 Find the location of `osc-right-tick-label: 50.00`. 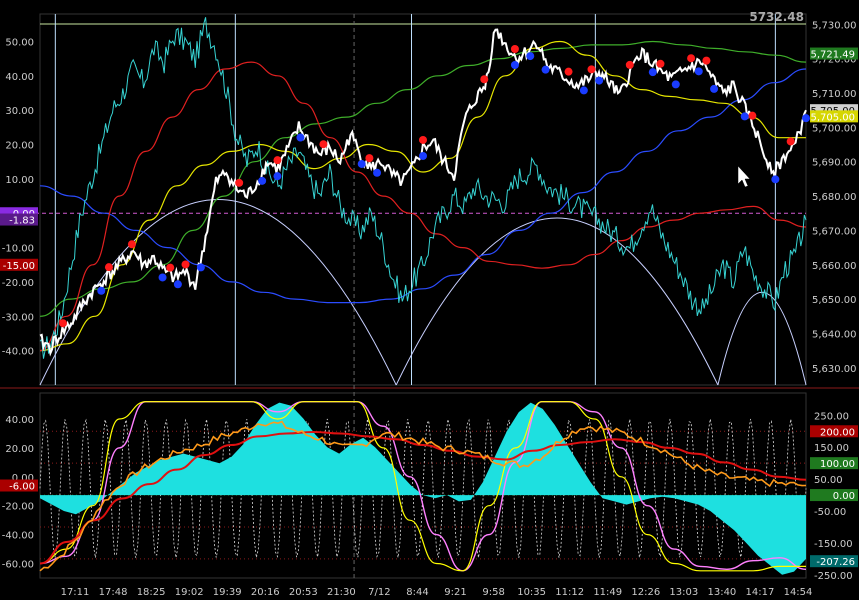

osc-right-tick-label: 50.00 is located at coordinates (828, 480).